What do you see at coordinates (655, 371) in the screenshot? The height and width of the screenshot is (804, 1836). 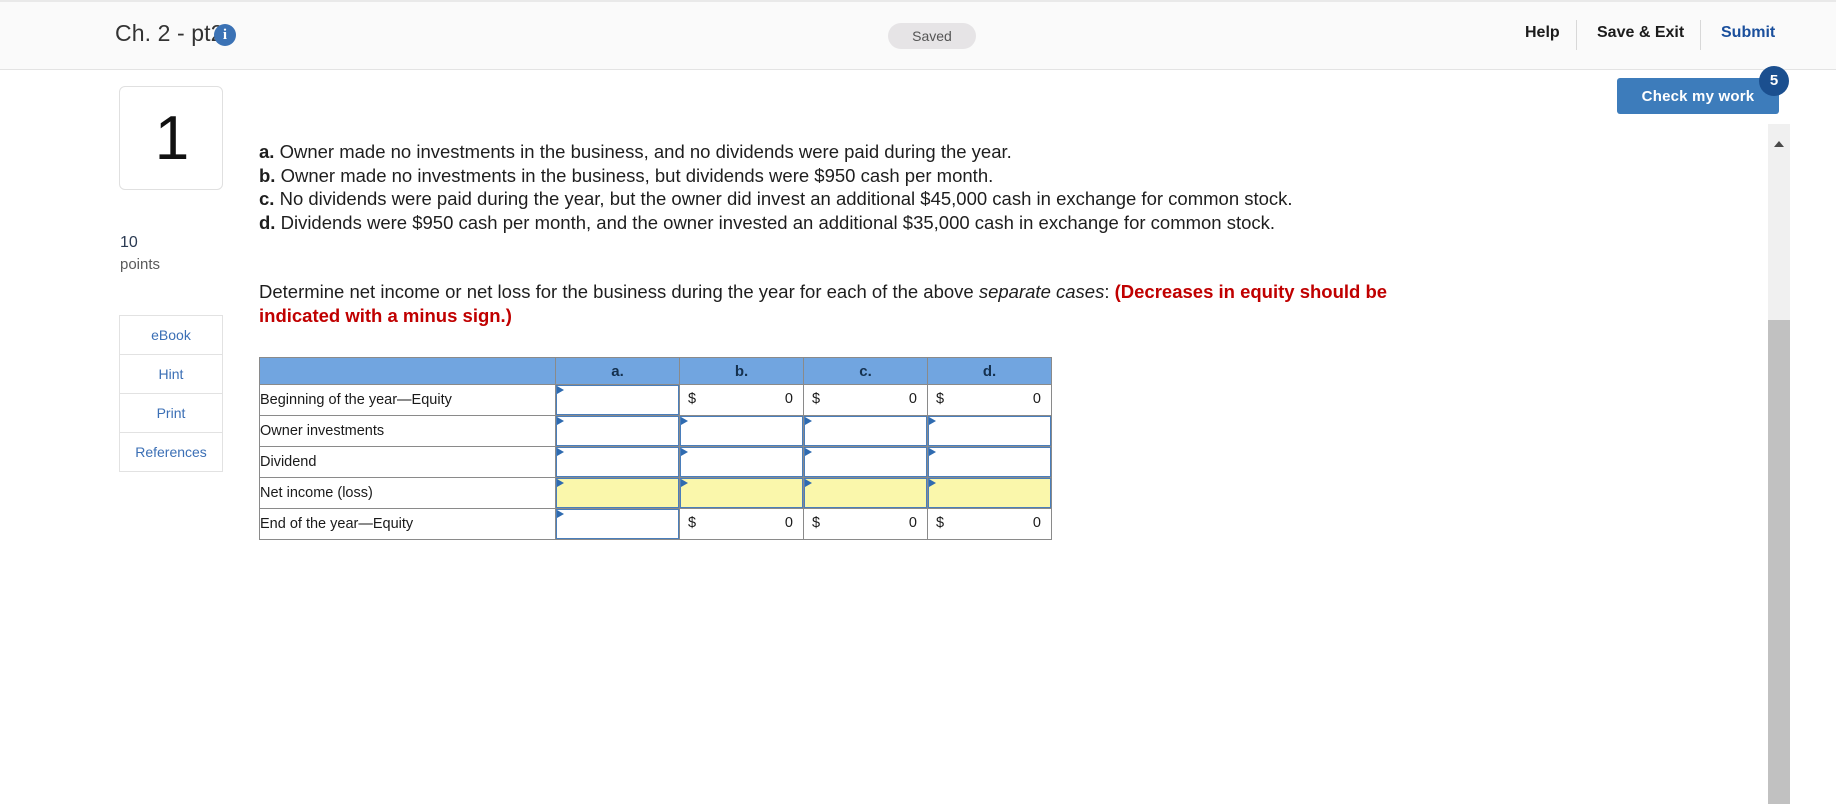 I see `table-header-row: a. b. c. d.` at bounding box center [655, 371].